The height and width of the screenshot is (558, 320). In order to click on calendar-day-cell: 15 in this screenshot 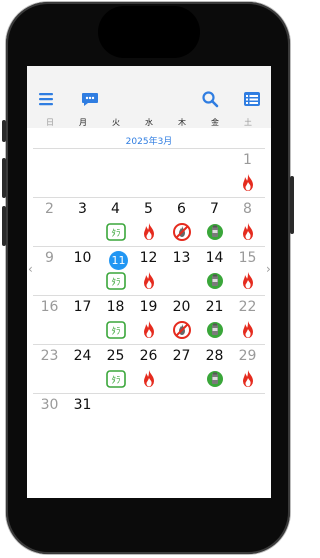, I will do `click(247, 271)`.